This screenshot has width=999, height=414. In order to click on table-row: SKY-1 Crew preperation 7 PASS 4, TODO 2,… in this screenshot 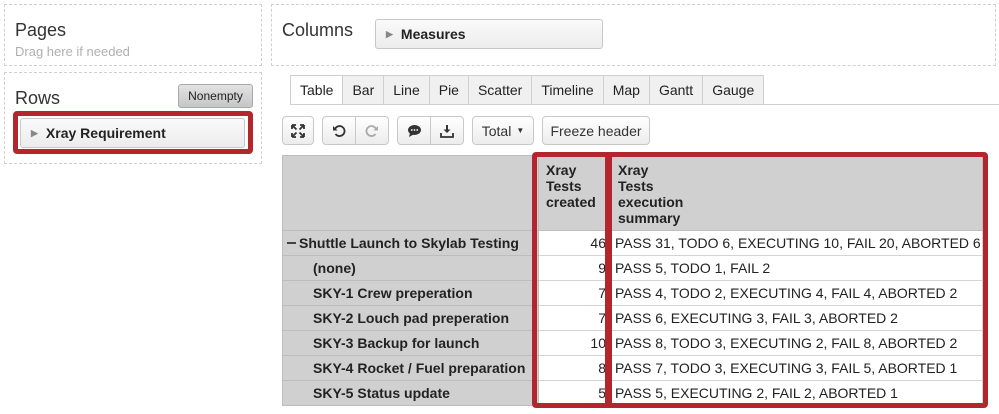, I will do `click(632, 293)`.